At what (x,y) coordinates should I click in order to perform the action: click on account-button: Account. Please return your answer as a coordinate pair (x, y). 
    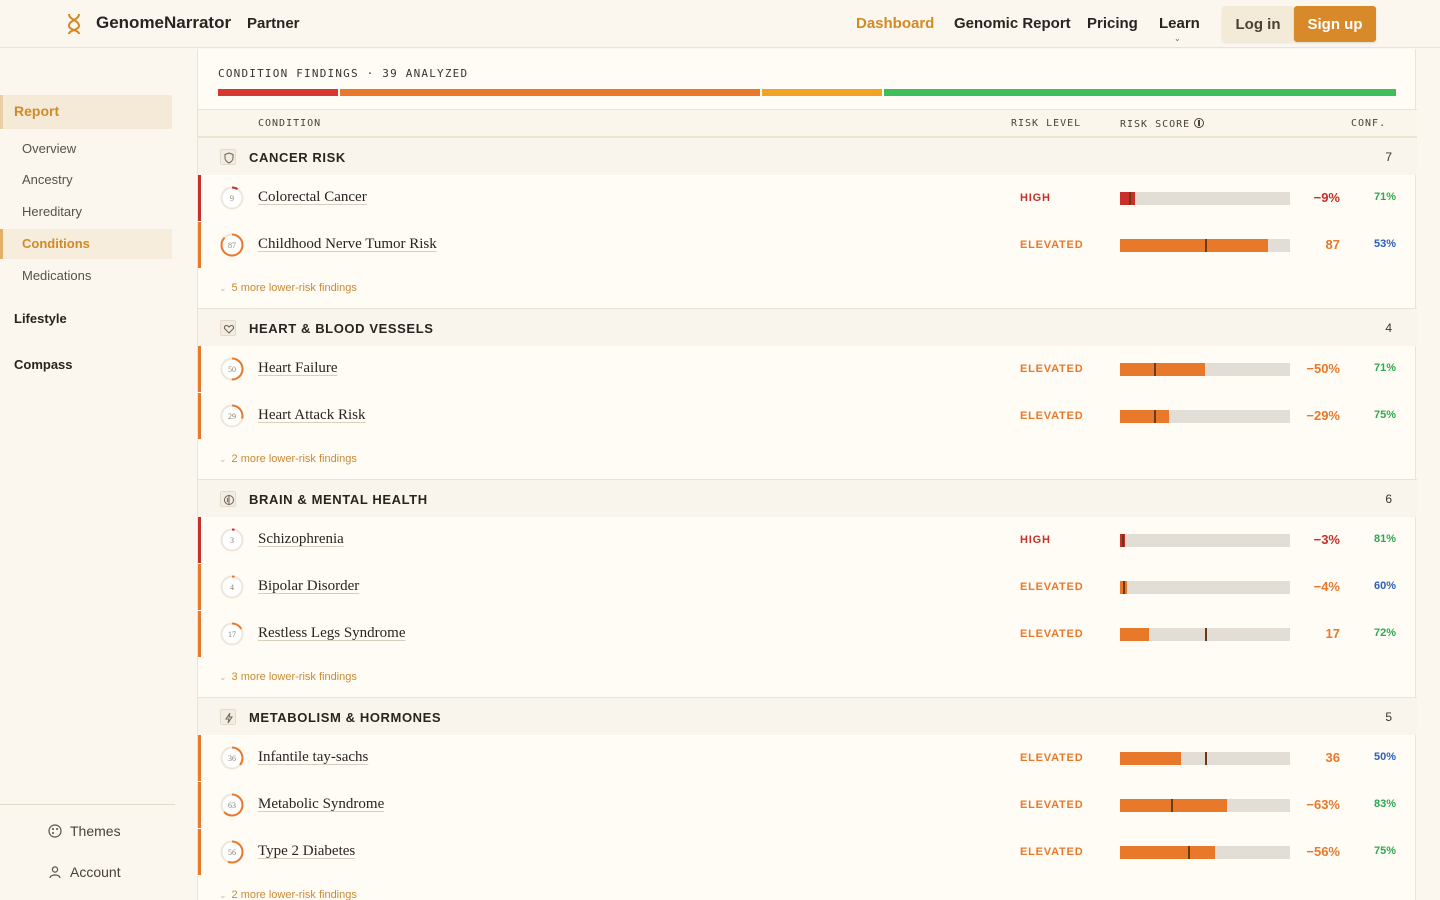
    Looking at the image, I should click on (84, 872).